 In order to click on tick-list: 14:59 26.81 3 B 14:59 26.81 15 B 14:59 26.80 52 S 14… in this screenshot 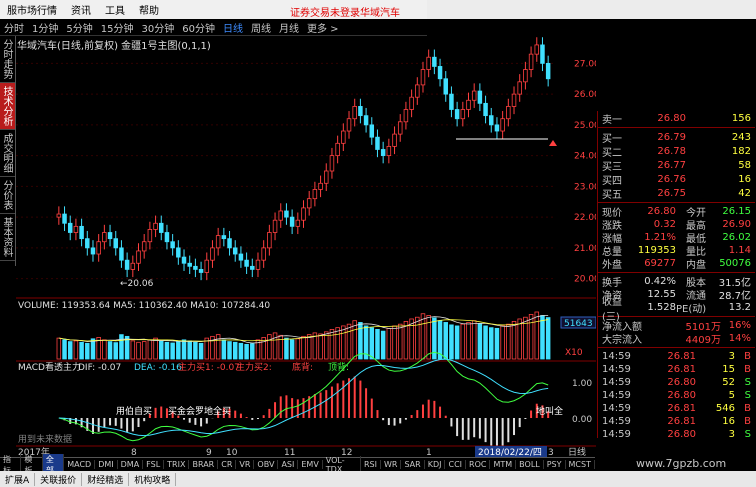, I will do `click(676, 395)`.